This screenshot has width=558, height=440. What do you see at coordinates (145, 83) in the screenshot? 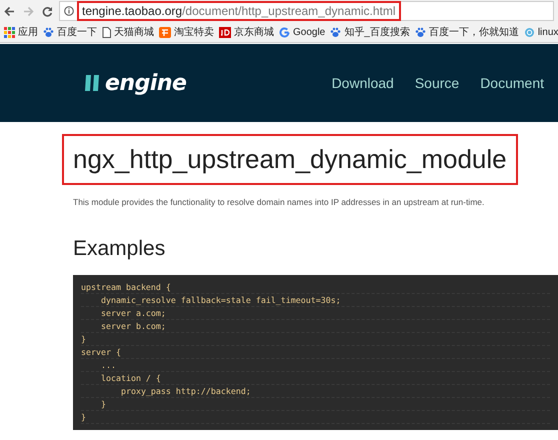
I see `logo-text: engine` at bounding box center [145, 83].